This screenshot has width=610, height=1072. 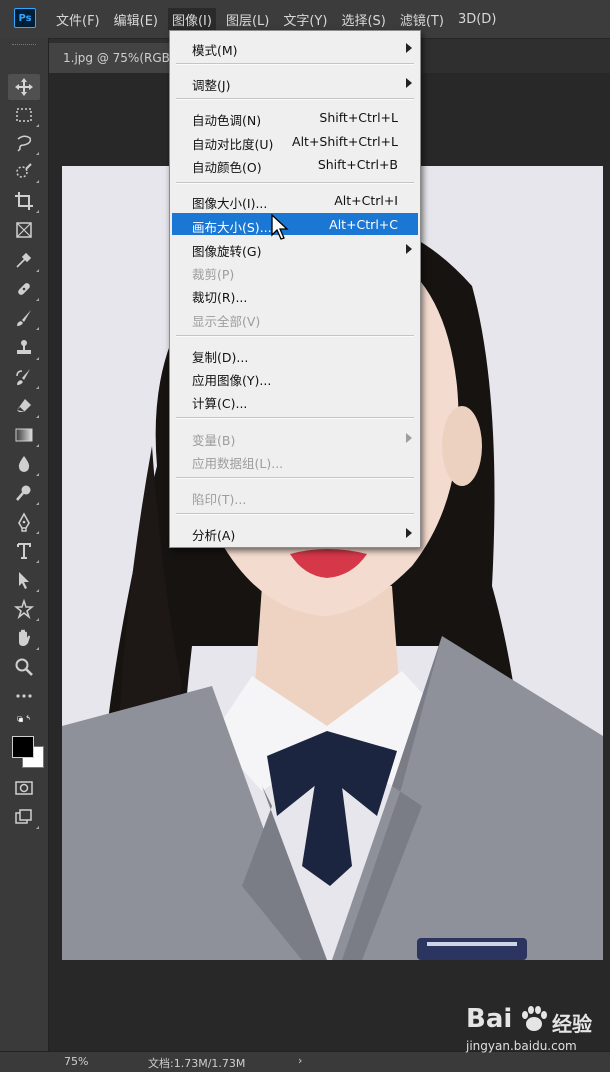 I want to click on menu-item-analysis: 分析(A), so click(x=295, y=532).